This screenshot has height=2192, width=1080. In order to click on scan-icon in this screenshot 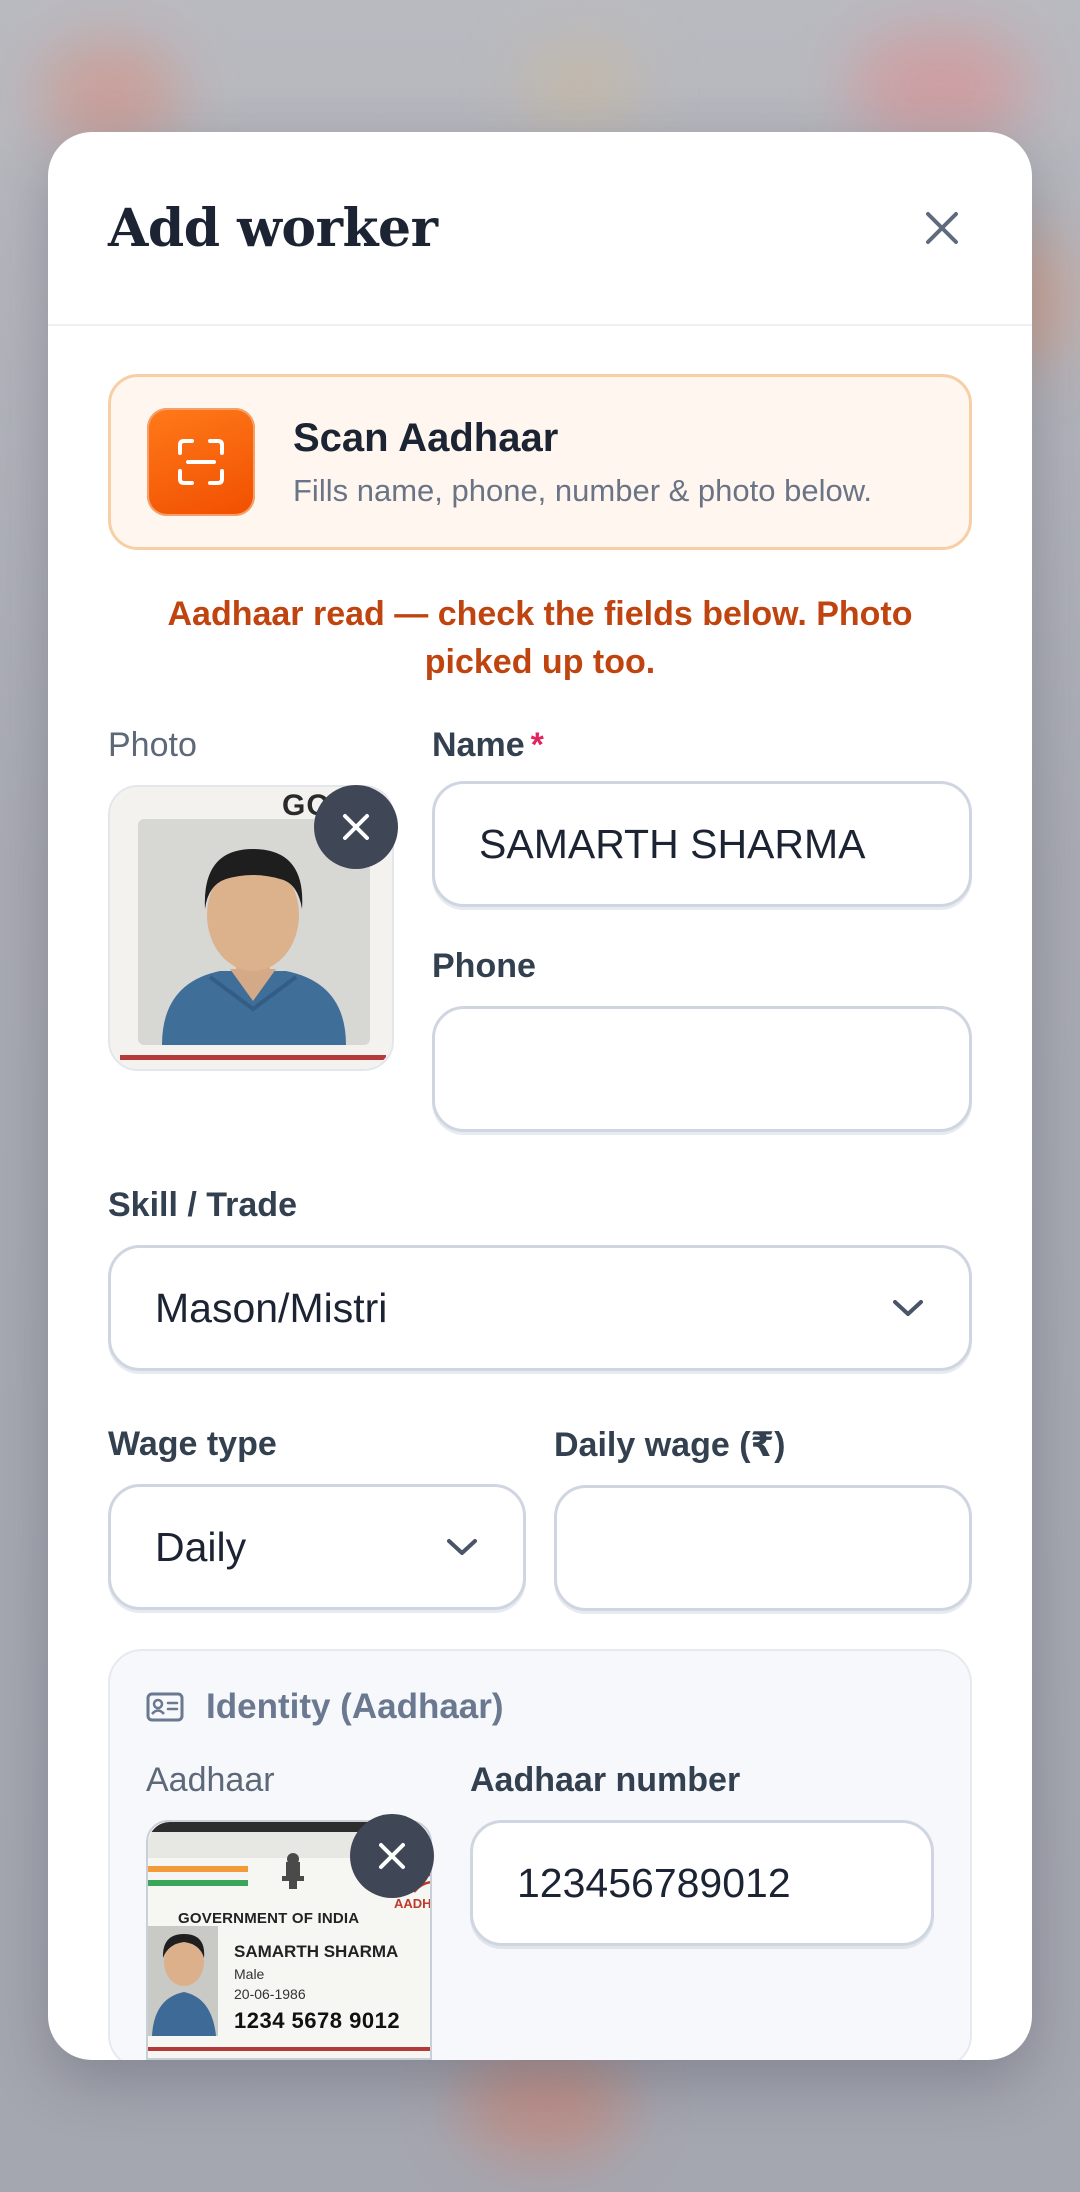, I will do `click(201, 462)`.